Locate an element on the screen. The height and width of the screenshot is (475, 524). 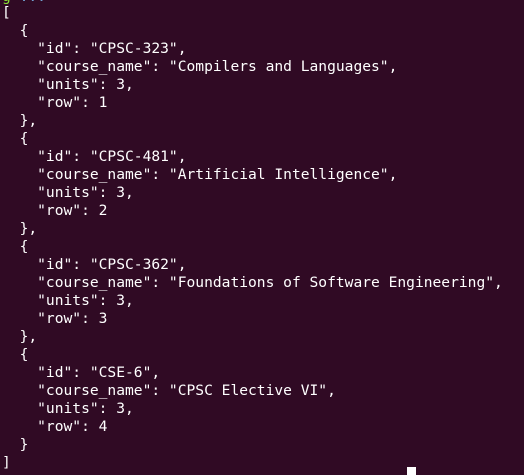
text-cursor is located at coordinates (411, 471).